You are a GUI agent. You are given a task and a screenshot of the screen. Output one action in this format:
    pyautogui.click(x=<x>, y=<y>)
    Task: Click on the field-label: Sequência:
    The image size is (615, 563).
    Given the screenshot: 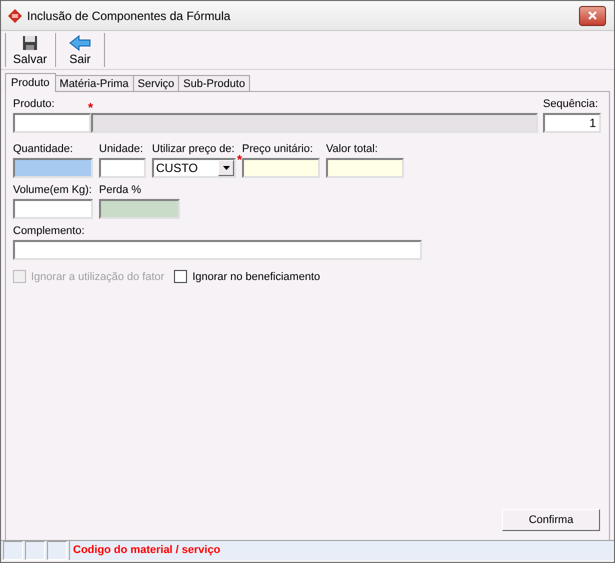 What is the action you would take?
    pyautogui.click(x=570, y=105)
    